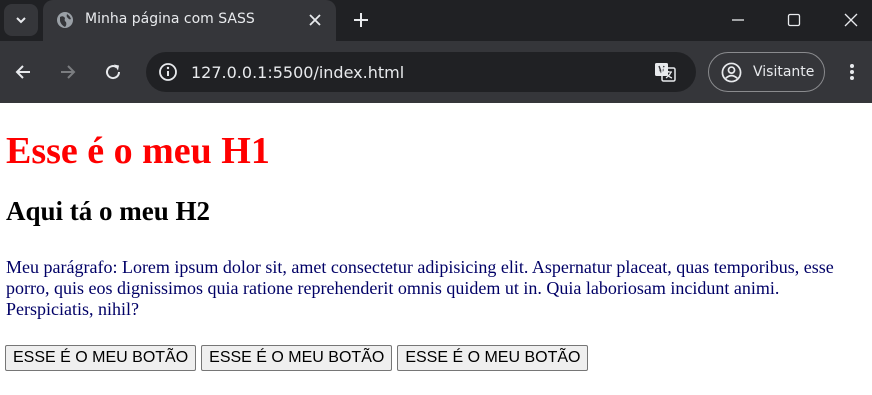 The width and height of the screenshot is (872, 395). I want to click on maximize-button, so click(794, 20).